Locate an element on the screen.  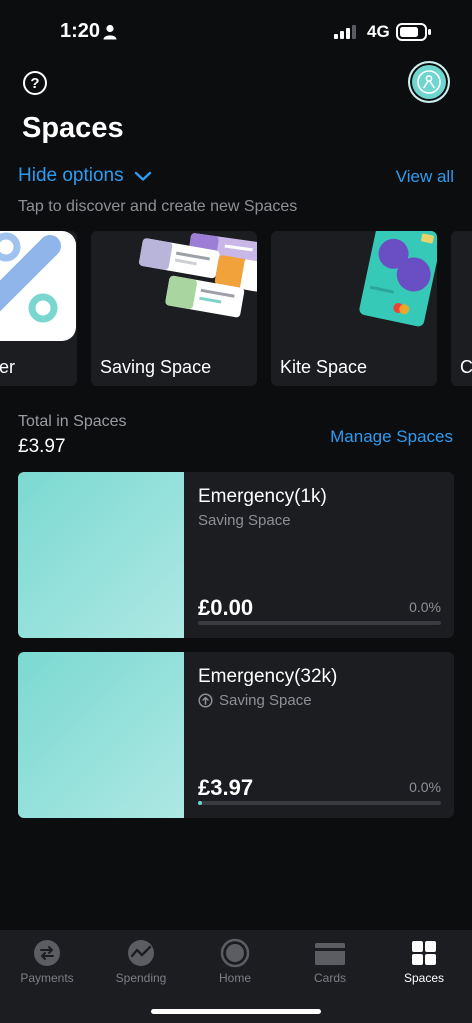
nav-cards: Cards is located at coordinates (330, 965).